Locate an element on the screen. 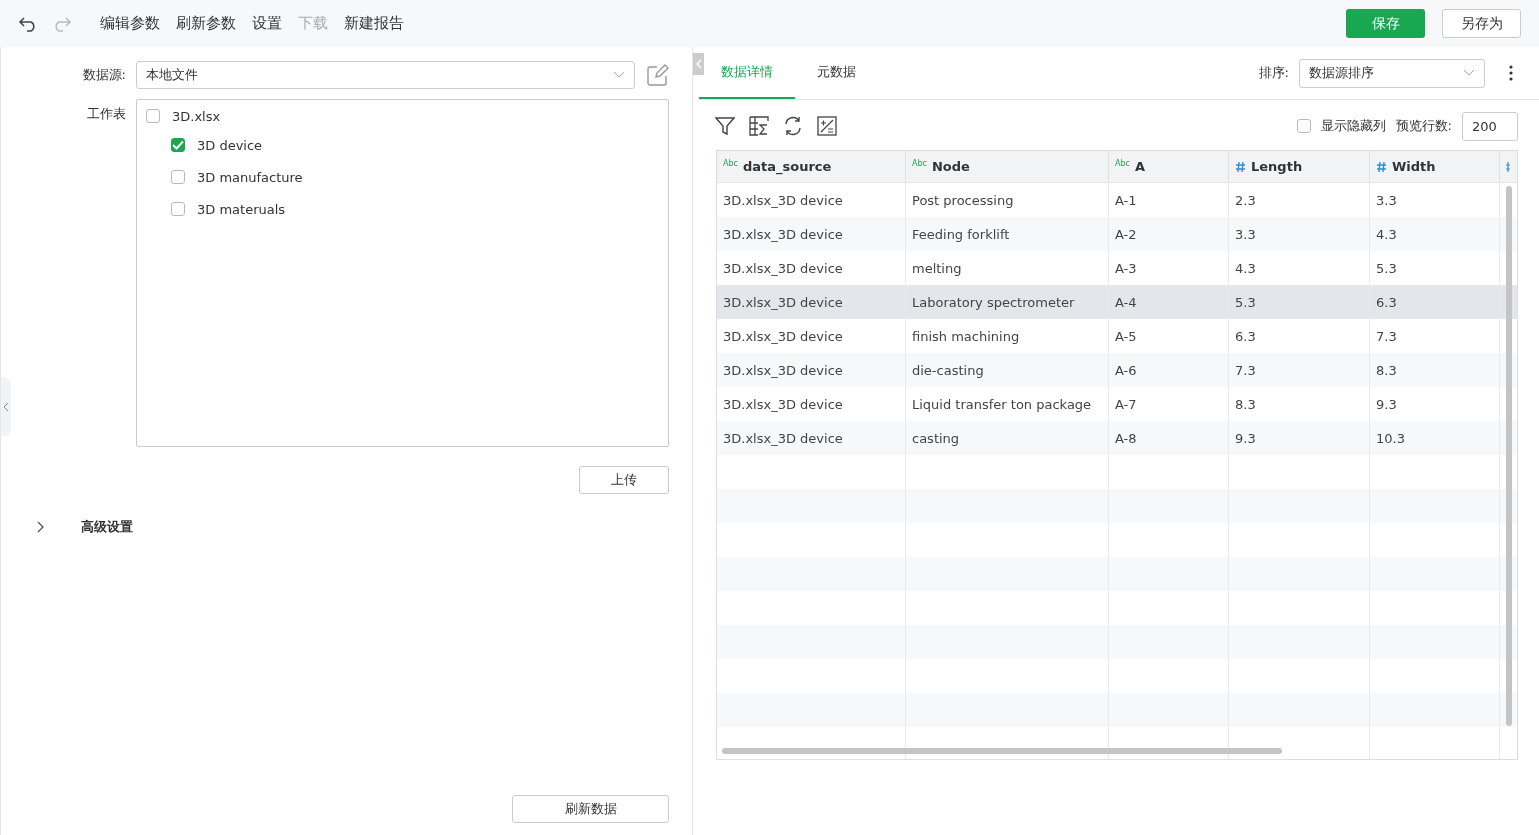  table-cell: Liquid transfer ton package is located at coordinates (1002, 404).